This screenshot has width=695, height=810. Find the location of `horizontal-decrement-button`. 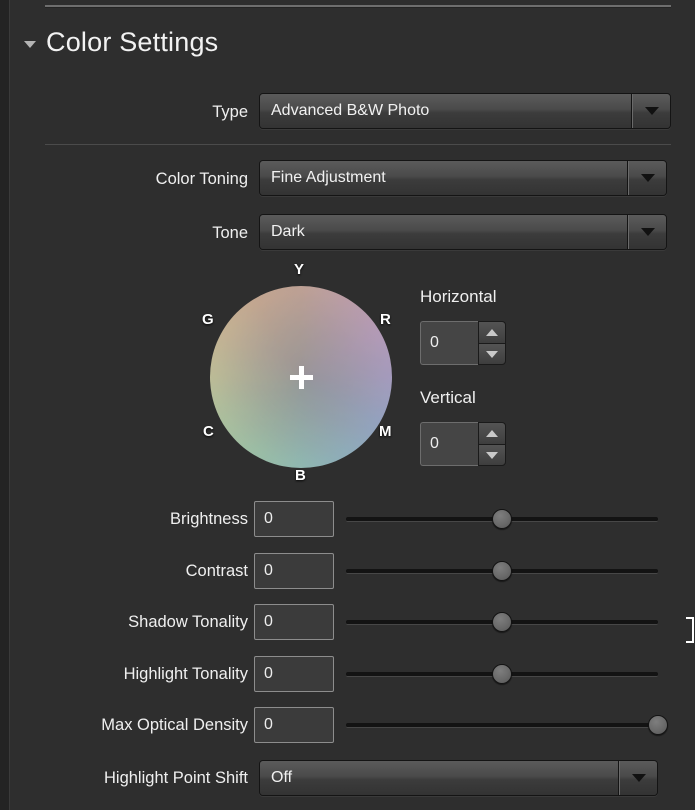

horizontal-decrement-button is located at coordinates (492, 354).